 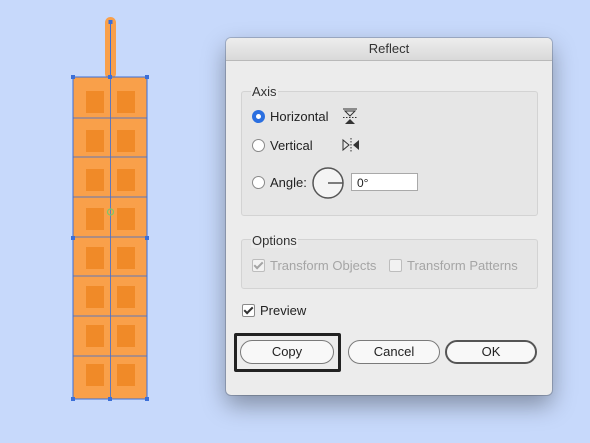 I want to click on transform-patterns-row: Transform Patterns, so click(x=453, y=265).